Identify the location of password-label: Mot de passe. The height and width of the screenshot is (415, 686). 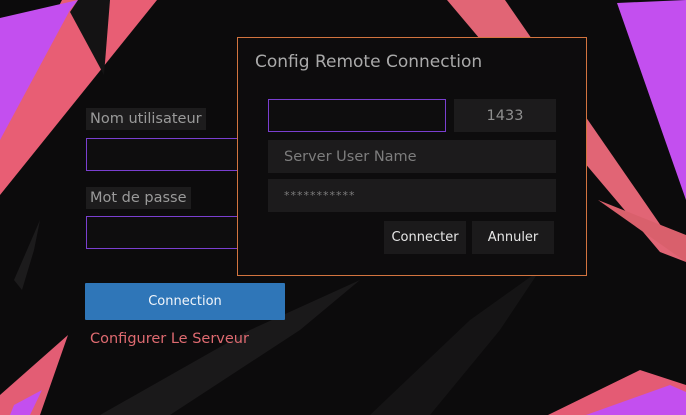
(138, 198).